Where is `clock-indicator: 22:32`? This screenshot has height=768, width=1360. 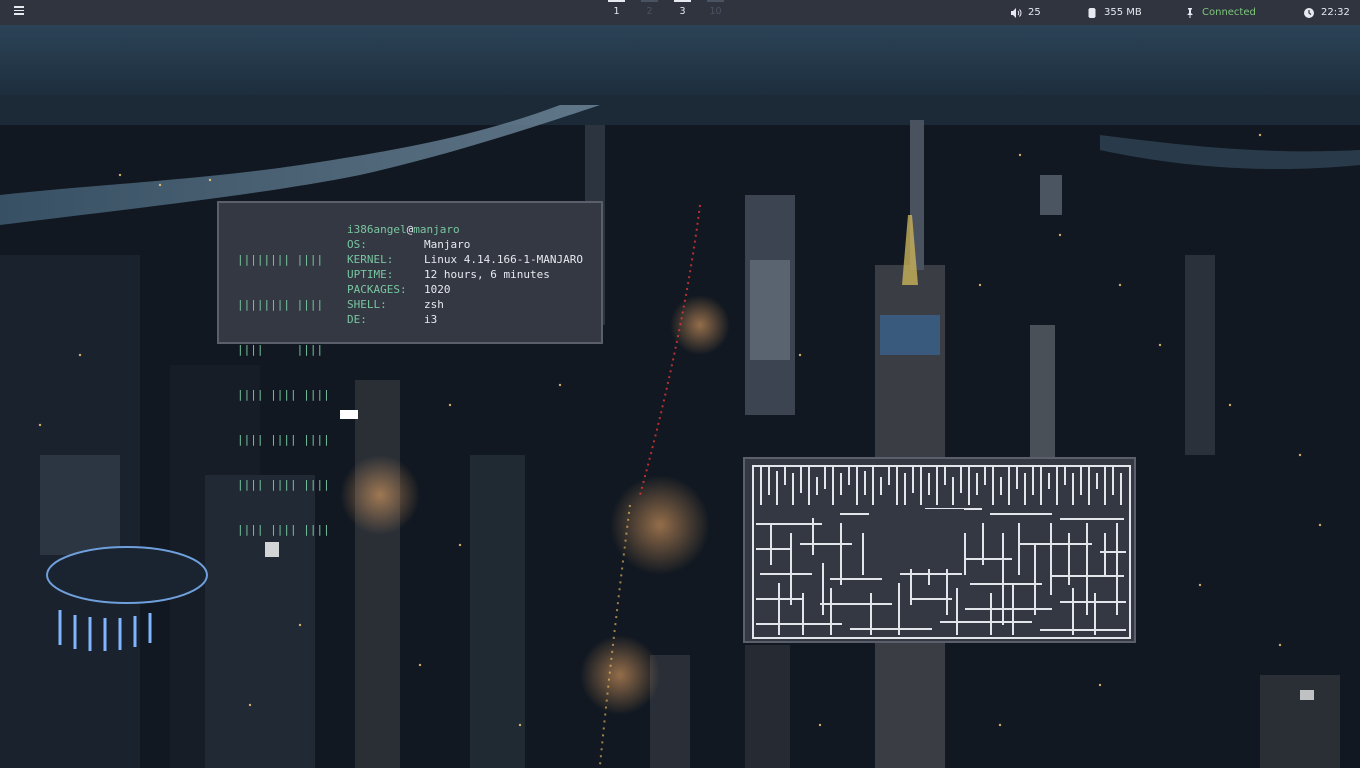 clock-indicator: 22:32 is located at coordinates (1326, 12).